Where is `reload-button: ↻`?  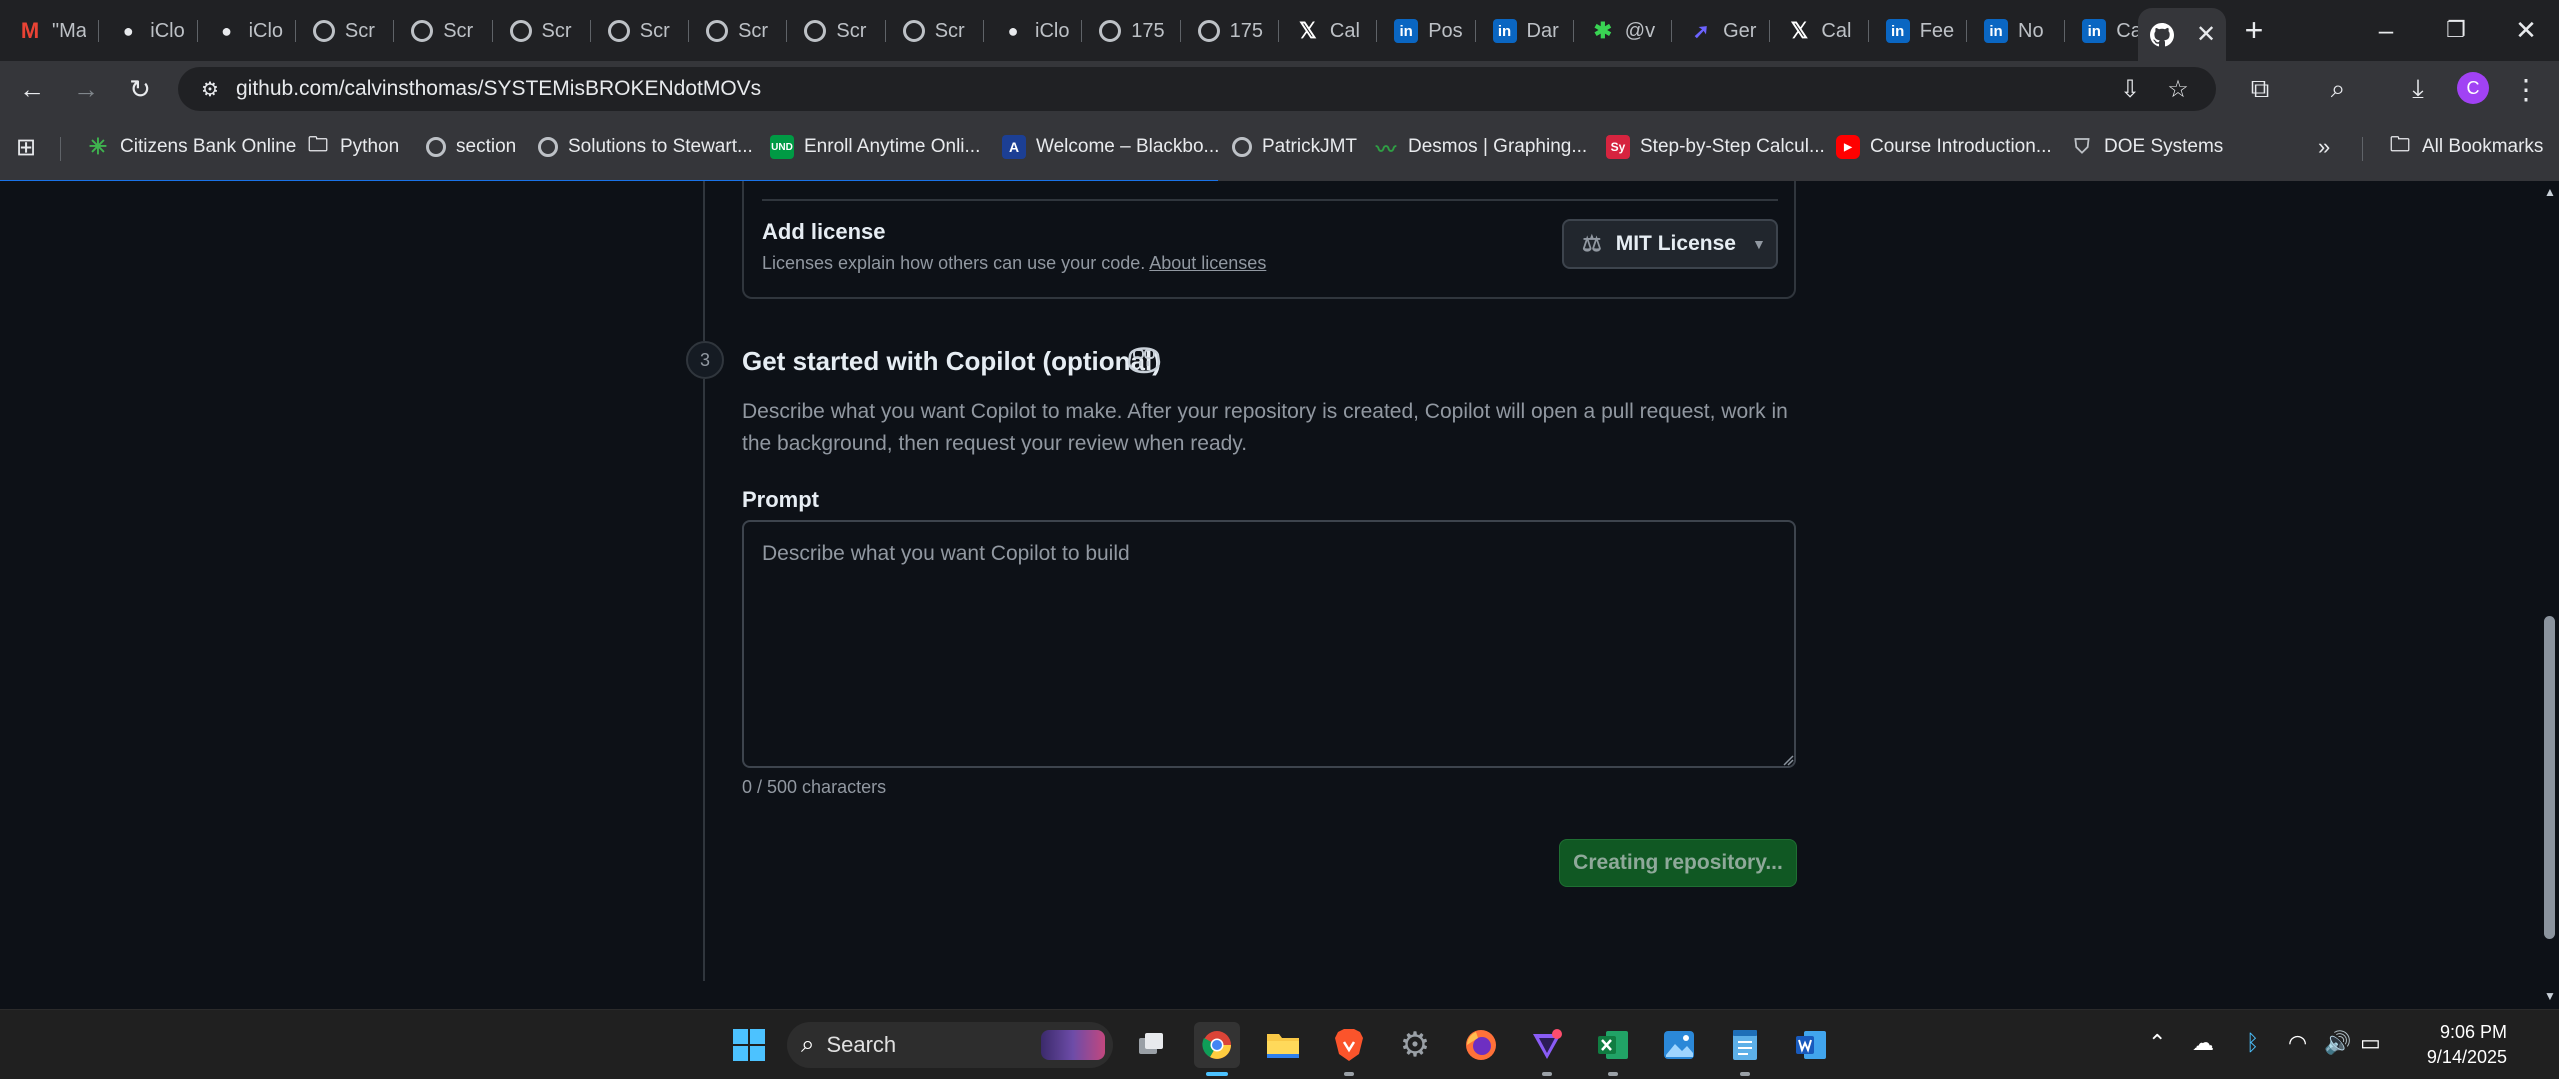 reload-button: ↻ is located at coordinates (140, 89).